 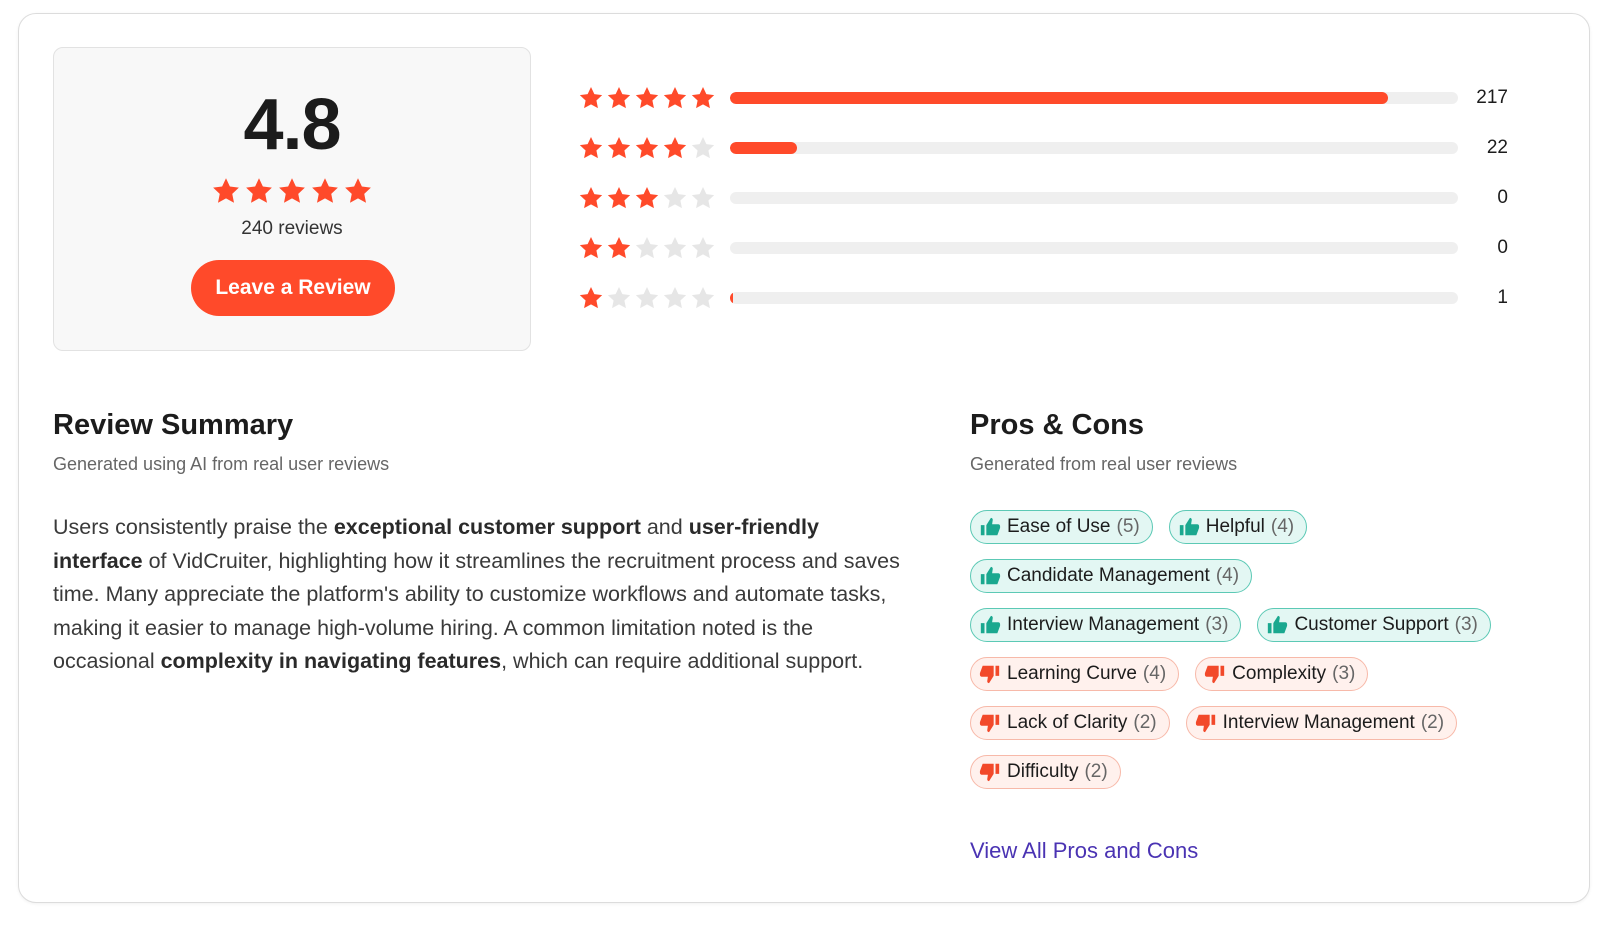 I want to click on tag-row: Ease of Use (5) Helpful (4), so click(x=1139, y=527).